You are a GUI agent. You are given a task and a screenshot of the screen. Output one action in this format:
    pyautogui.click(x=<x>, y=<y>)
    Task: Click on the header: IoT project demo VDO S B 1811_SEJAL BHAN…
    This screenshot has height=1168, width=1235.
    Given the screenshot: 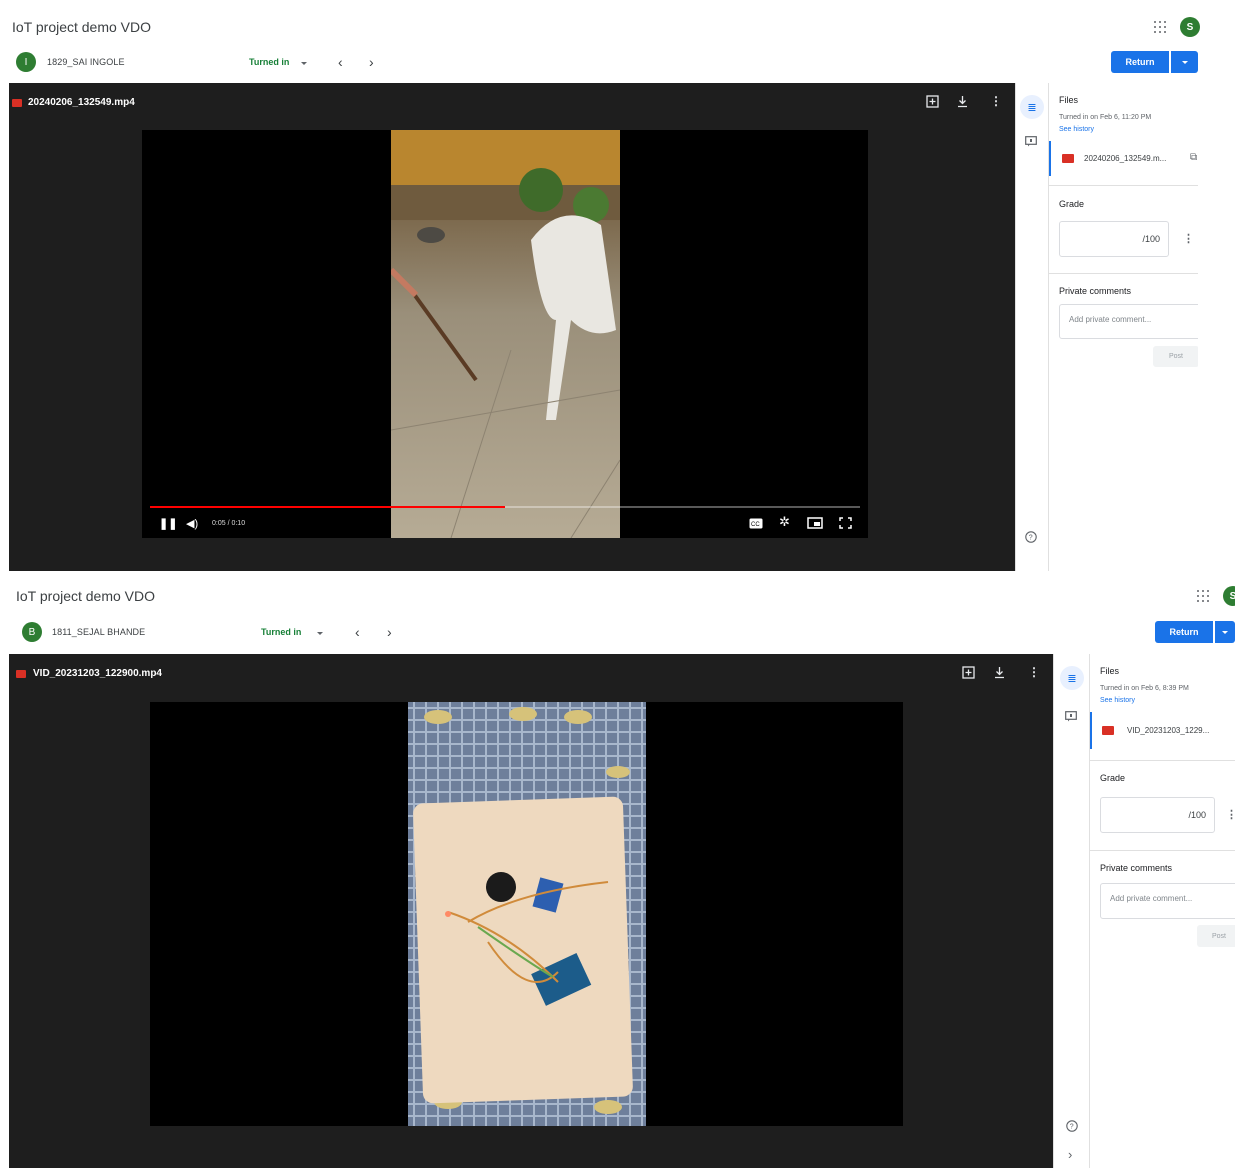 What is the action you would take?
    pyautogui.click(x=617, y=612)
    